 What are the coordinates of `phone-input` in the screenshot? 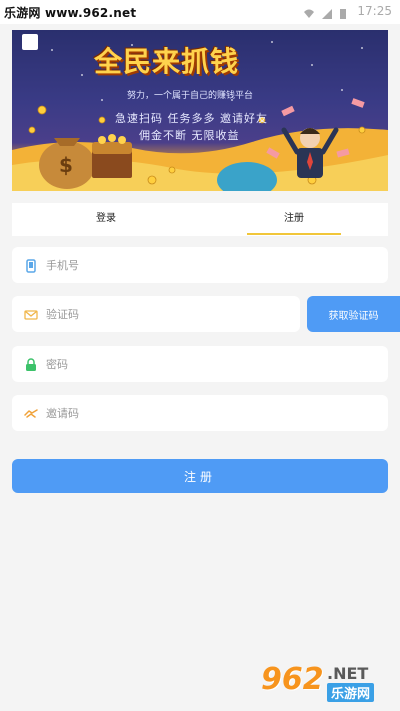 It's located at (217, 265).